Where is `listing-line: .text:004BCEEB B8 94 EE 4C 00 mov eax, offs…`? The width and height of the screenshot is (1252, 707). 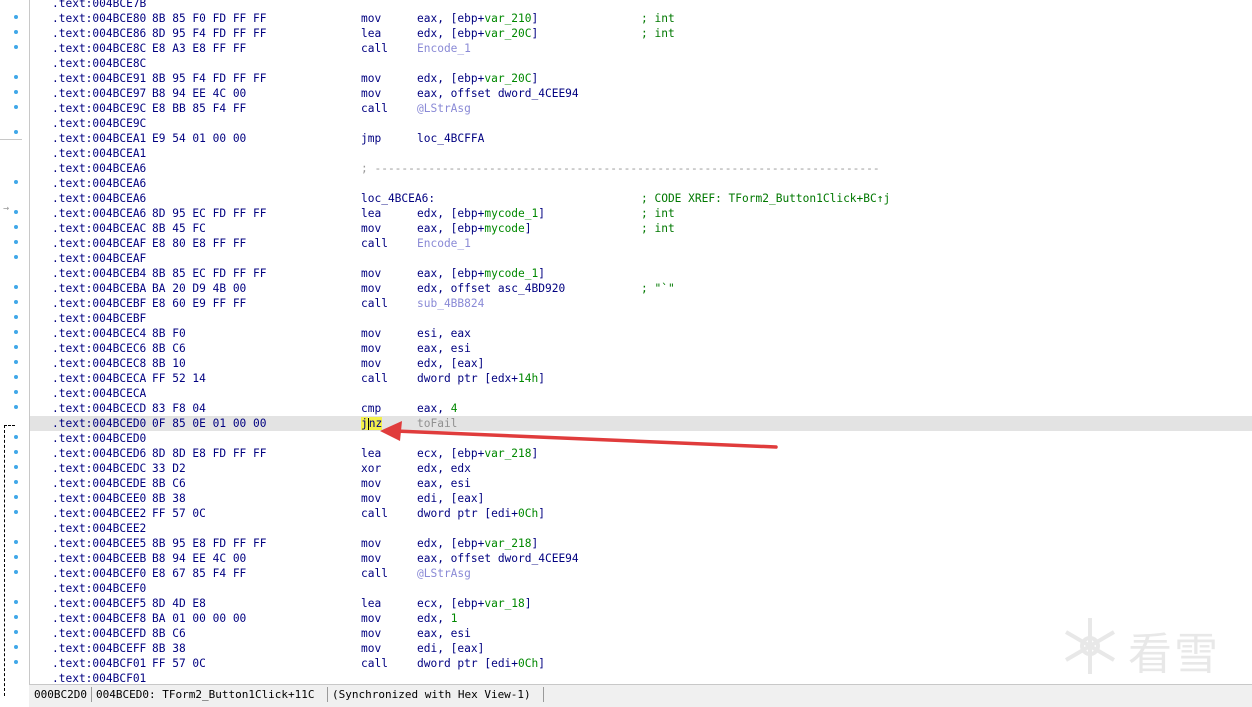 listing-line: .text:004BCEEB B8 94 EE 4C 00 mov eax, offs… is located at coordinates (641, 558).